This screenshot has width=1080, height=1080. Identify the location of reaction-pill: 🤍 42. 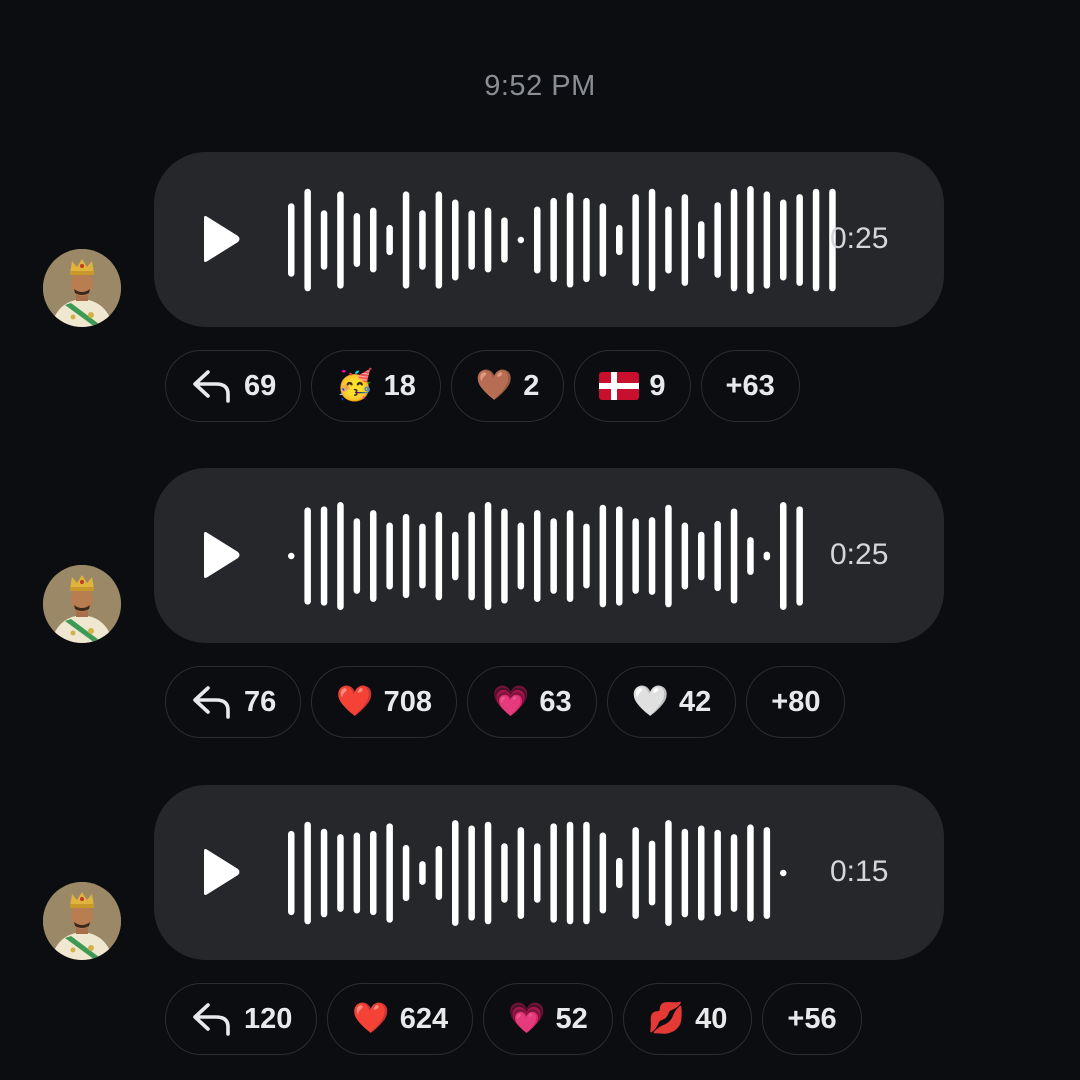
(671, 702).